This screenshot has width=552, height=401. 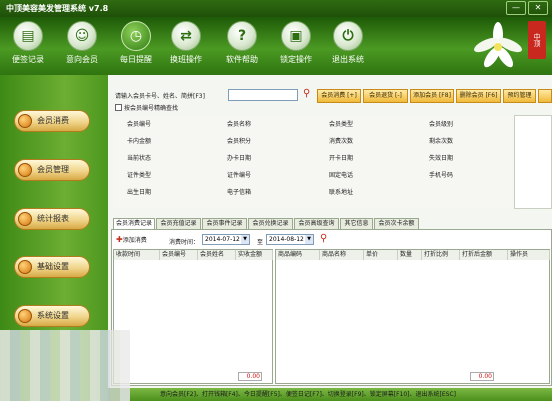 I want to click on title-bar: 中顶美容美发管理系统 v7.8 — ✕, so click(x=276, y=8).